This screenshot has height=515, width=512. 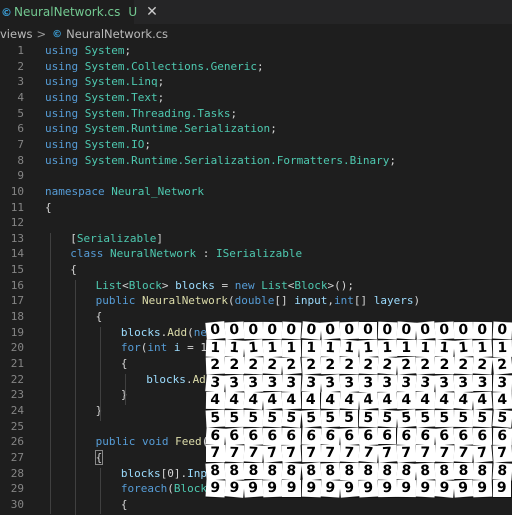 What do you see at coordinates (160, 348) in the screenshot?
I see `code-token: int` at bounding box center [160, 348].